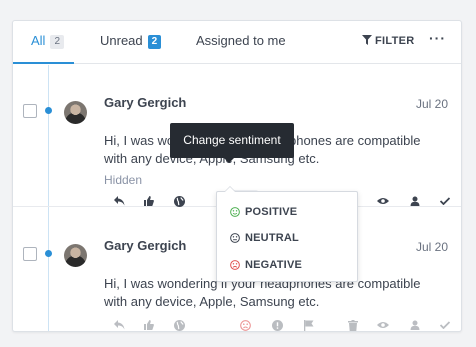 The image size is (476, 347). I want to click on tab-unread-count: 2, so click(154, 42).